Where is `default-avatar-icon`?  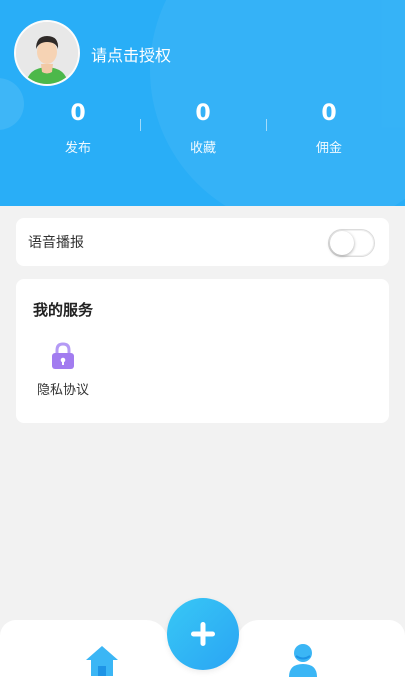 default-avatar-icon is located at coordinates (47, 53).